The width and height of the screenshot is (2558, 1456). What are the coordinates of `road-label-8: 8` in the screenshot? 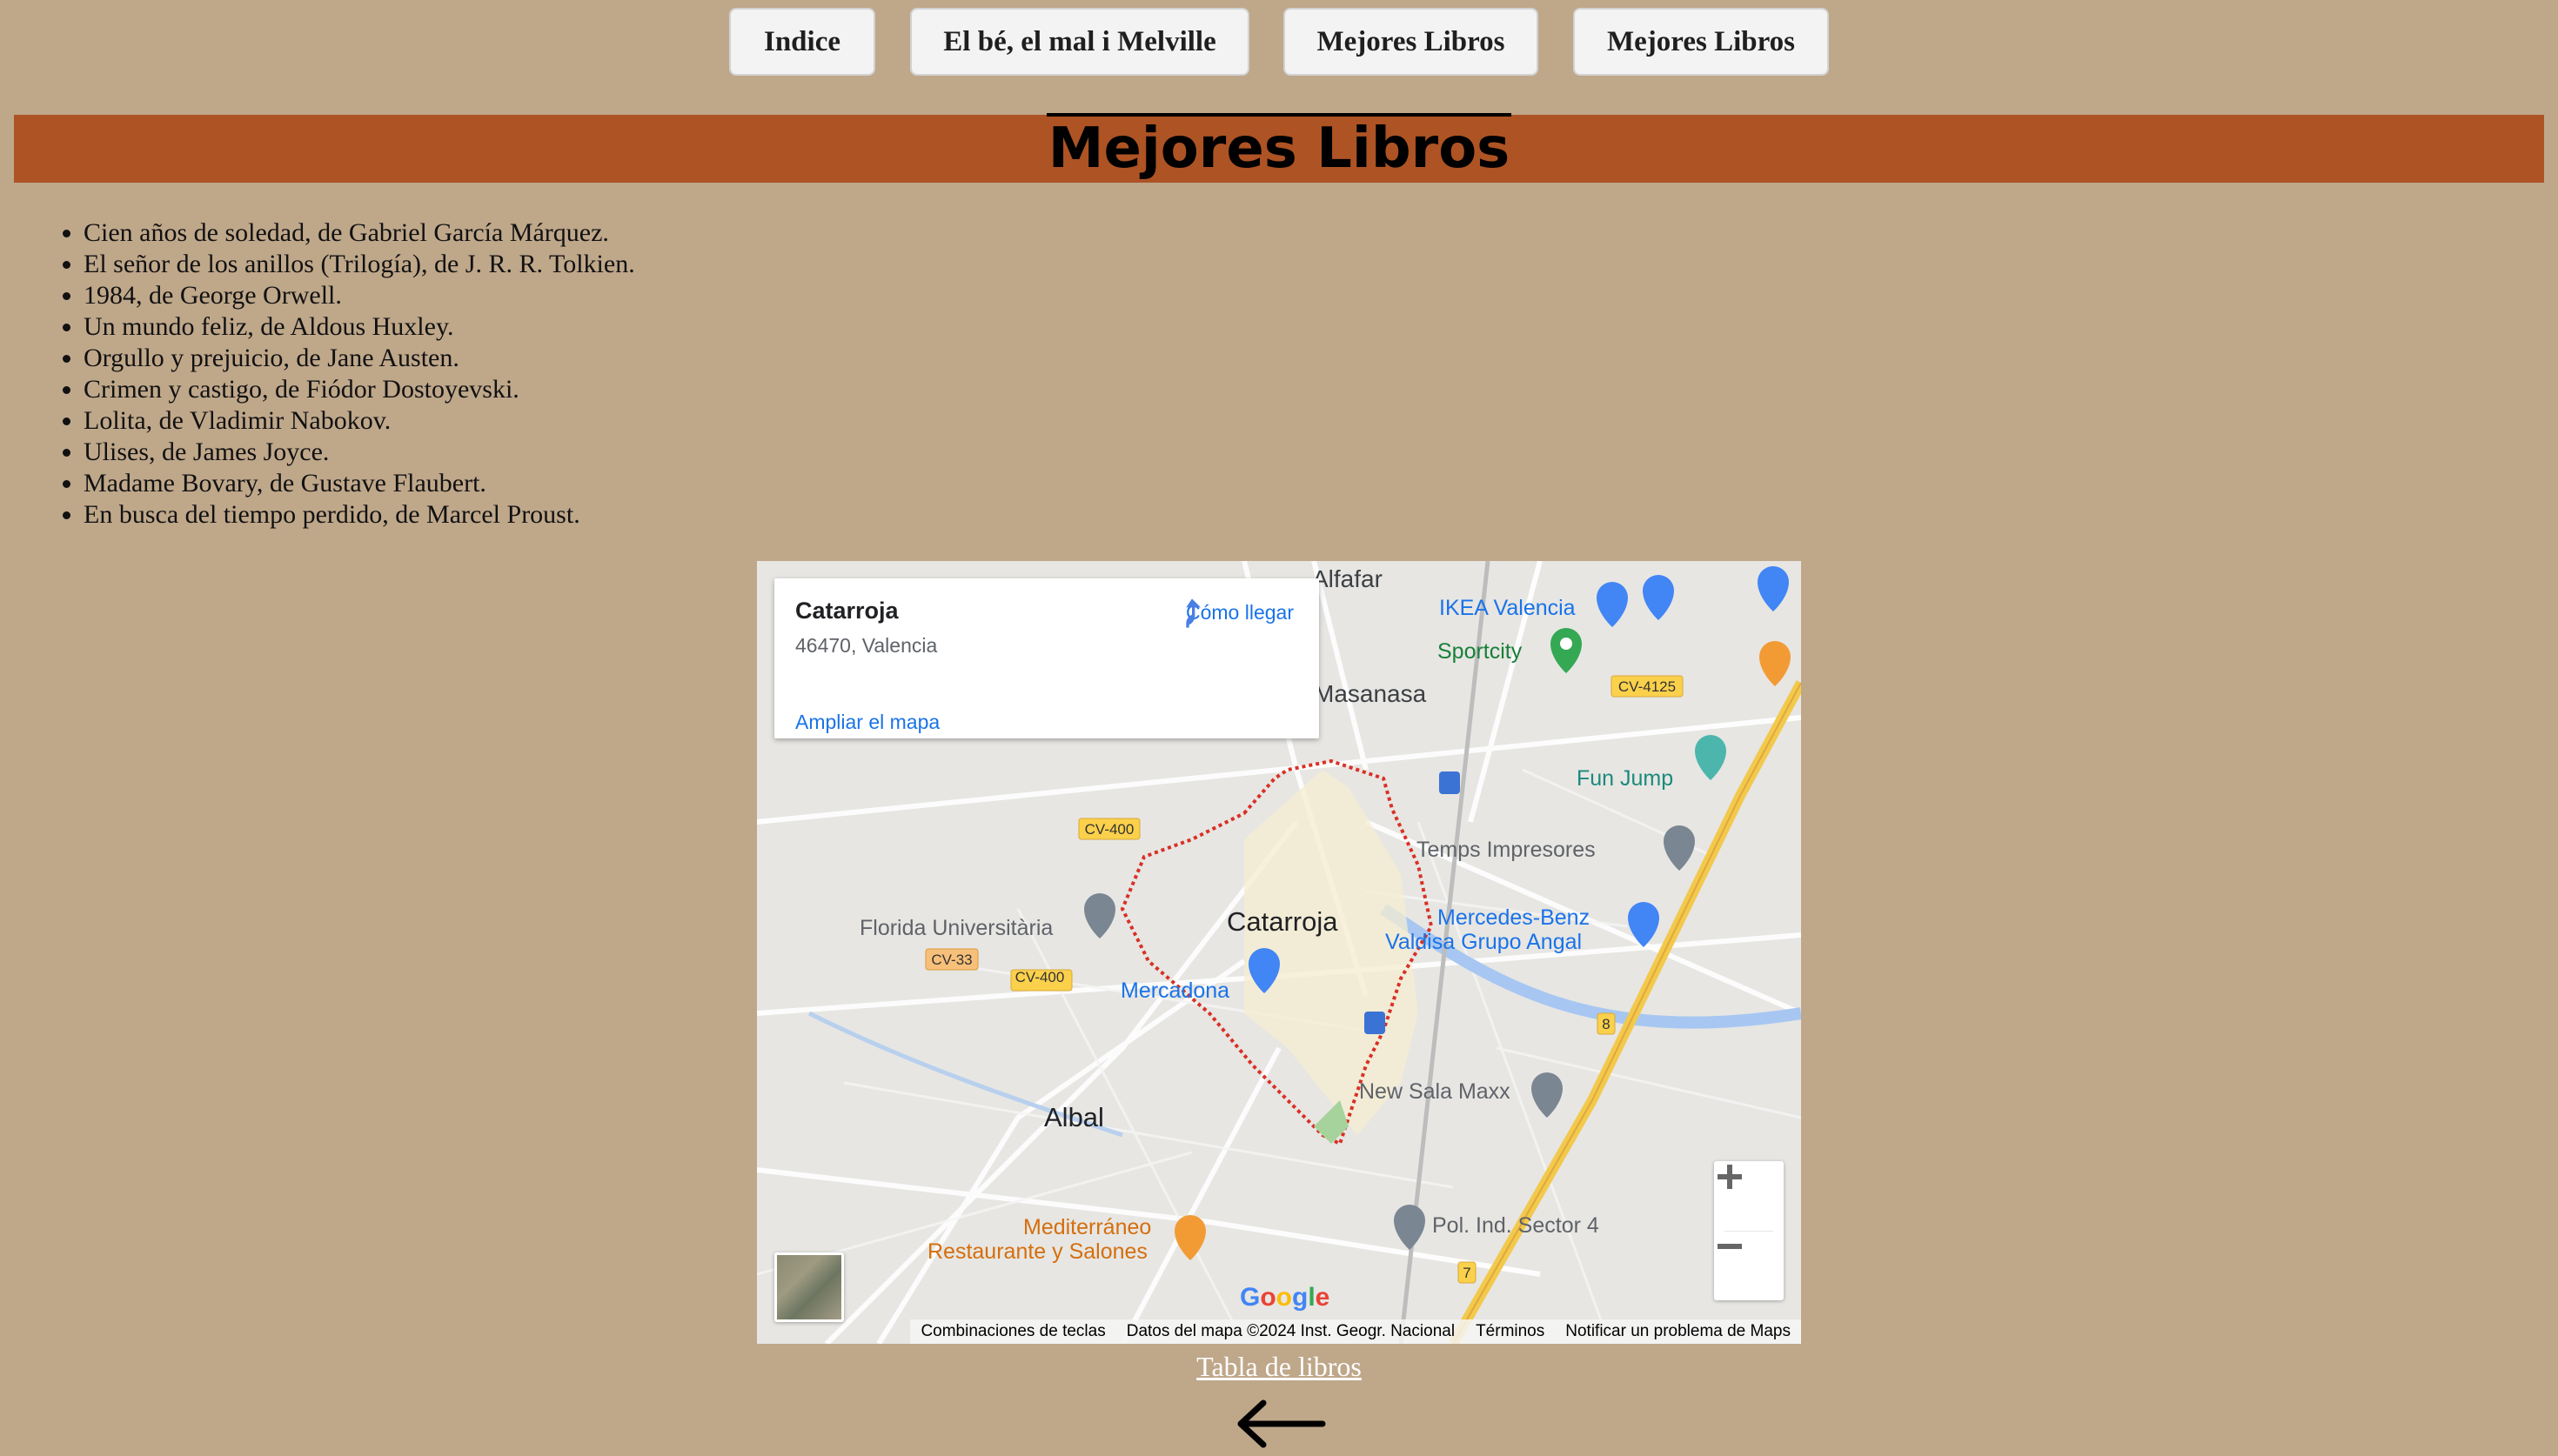 It's located at (1606, 1024).